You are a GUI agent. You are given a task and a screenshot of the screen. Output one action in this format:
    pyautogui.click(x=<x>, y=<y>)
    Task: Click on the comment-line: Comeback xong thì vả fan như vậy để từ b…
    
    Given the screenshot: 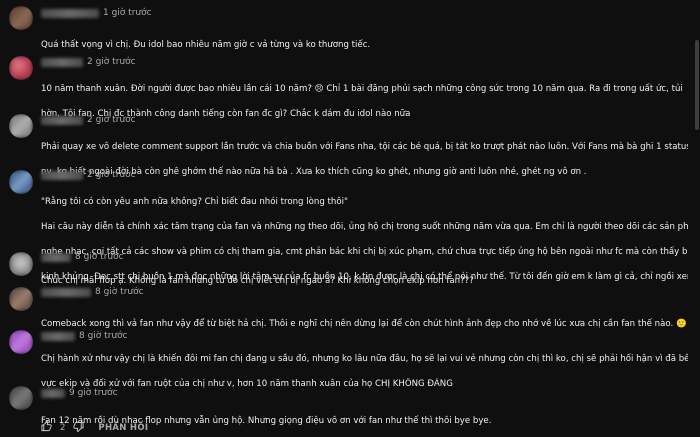 What is the action you would take?
    pyautogui.click(x=364, y=323)
    